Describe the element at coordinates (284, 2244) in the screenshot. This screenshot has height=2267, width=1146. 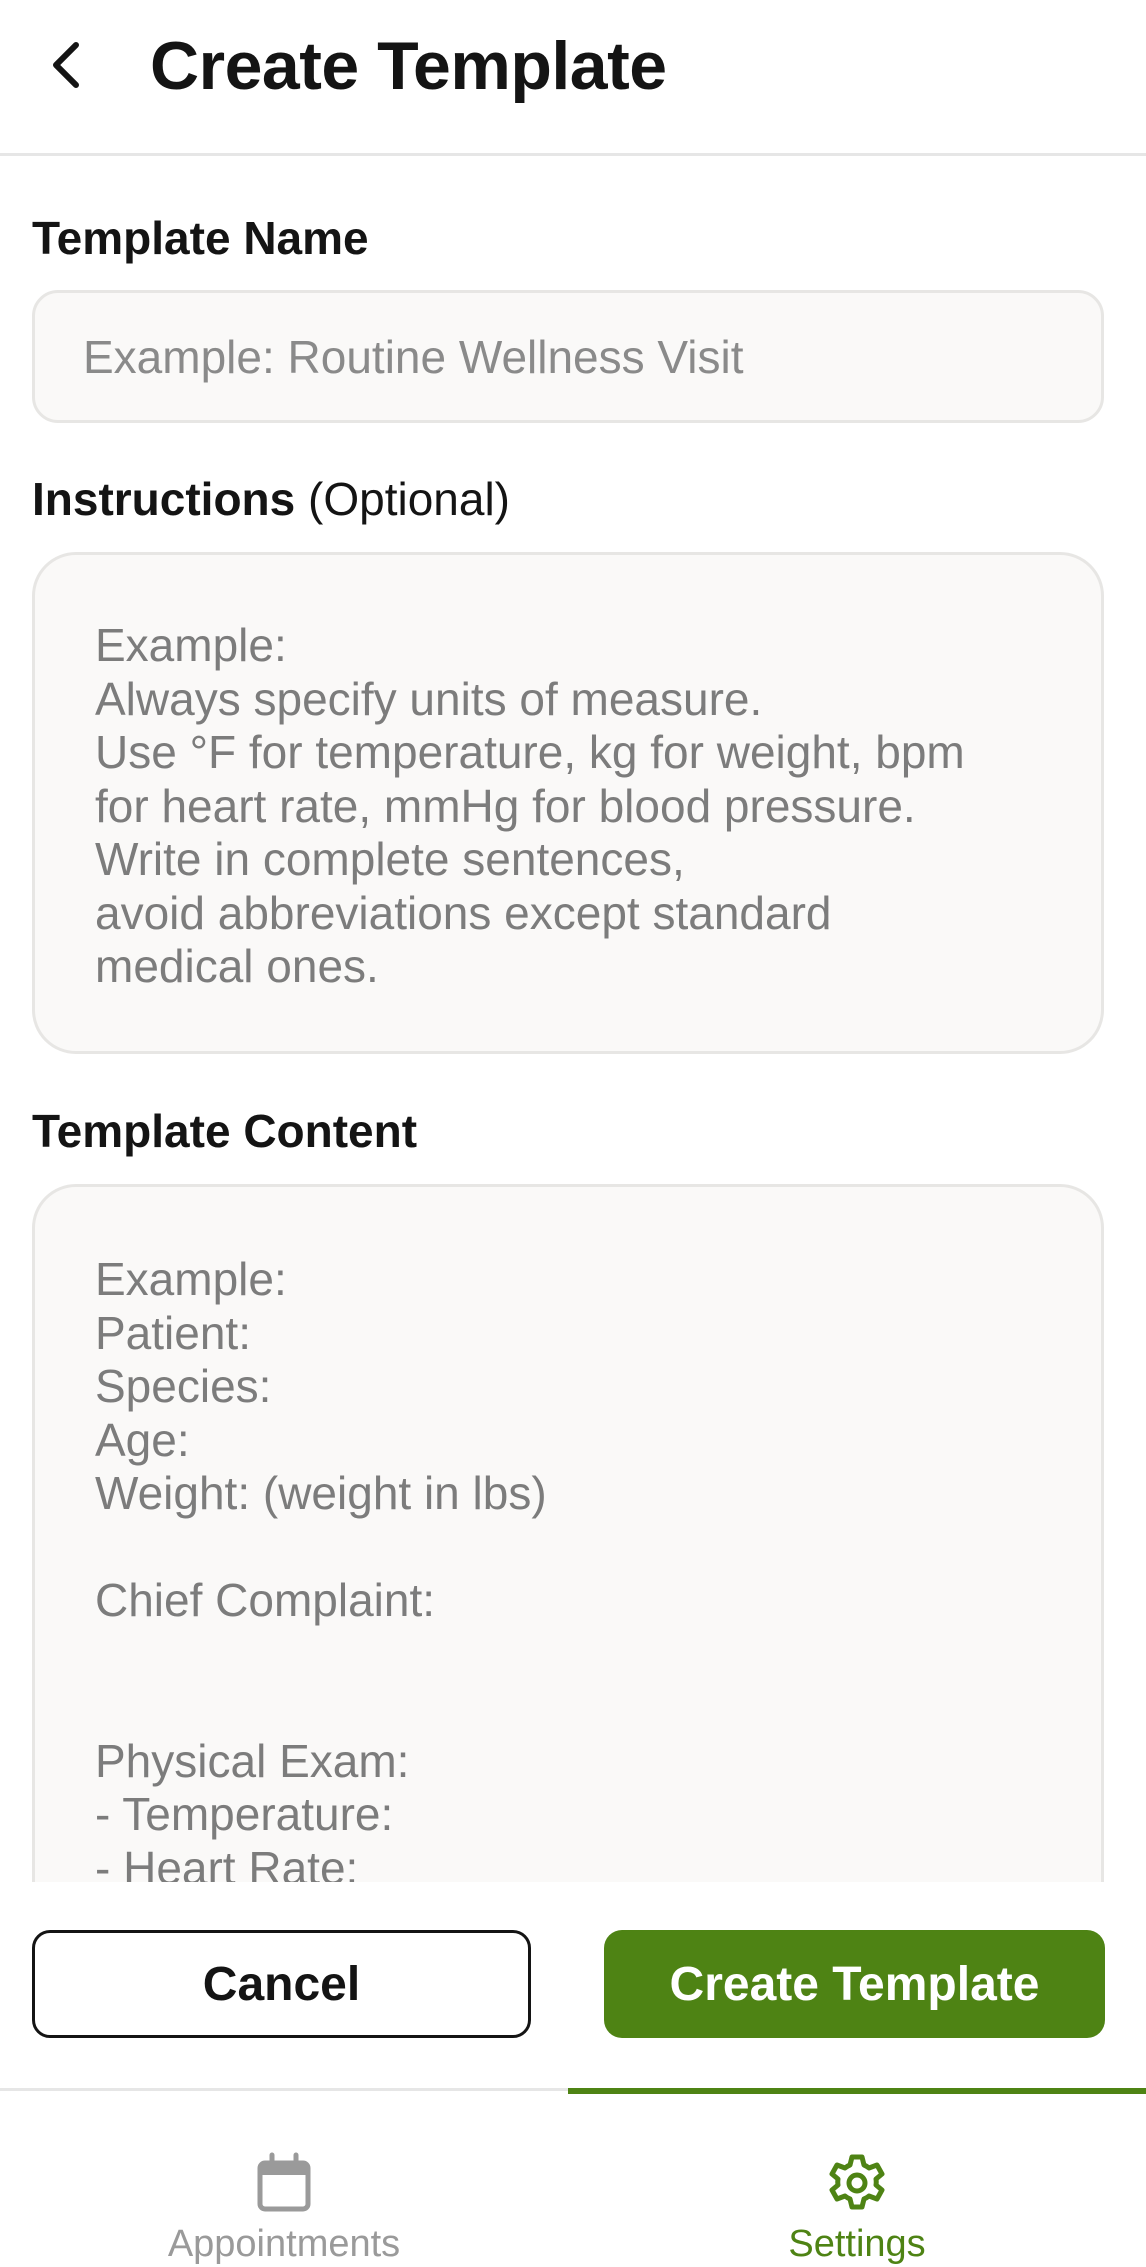
I see `tab-appointments-label: Appointments` at that location.